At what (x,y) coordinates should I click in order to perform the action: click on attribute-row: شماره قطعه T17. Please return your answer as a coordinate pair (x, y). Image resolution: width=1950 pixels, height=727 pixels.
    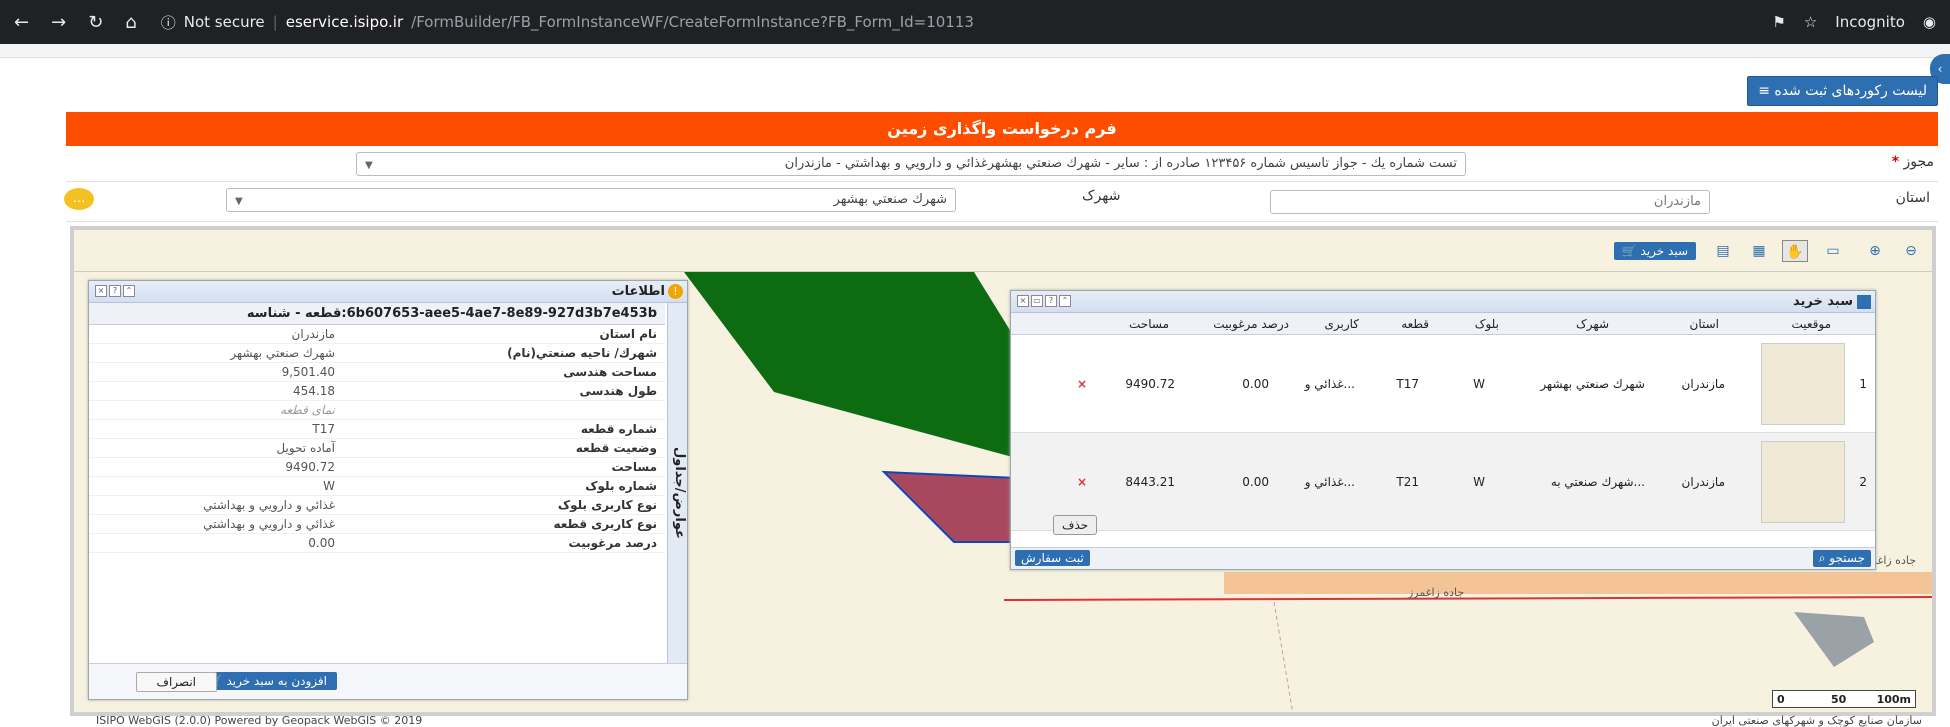
    Looking at the image, I should click on (377, 429).